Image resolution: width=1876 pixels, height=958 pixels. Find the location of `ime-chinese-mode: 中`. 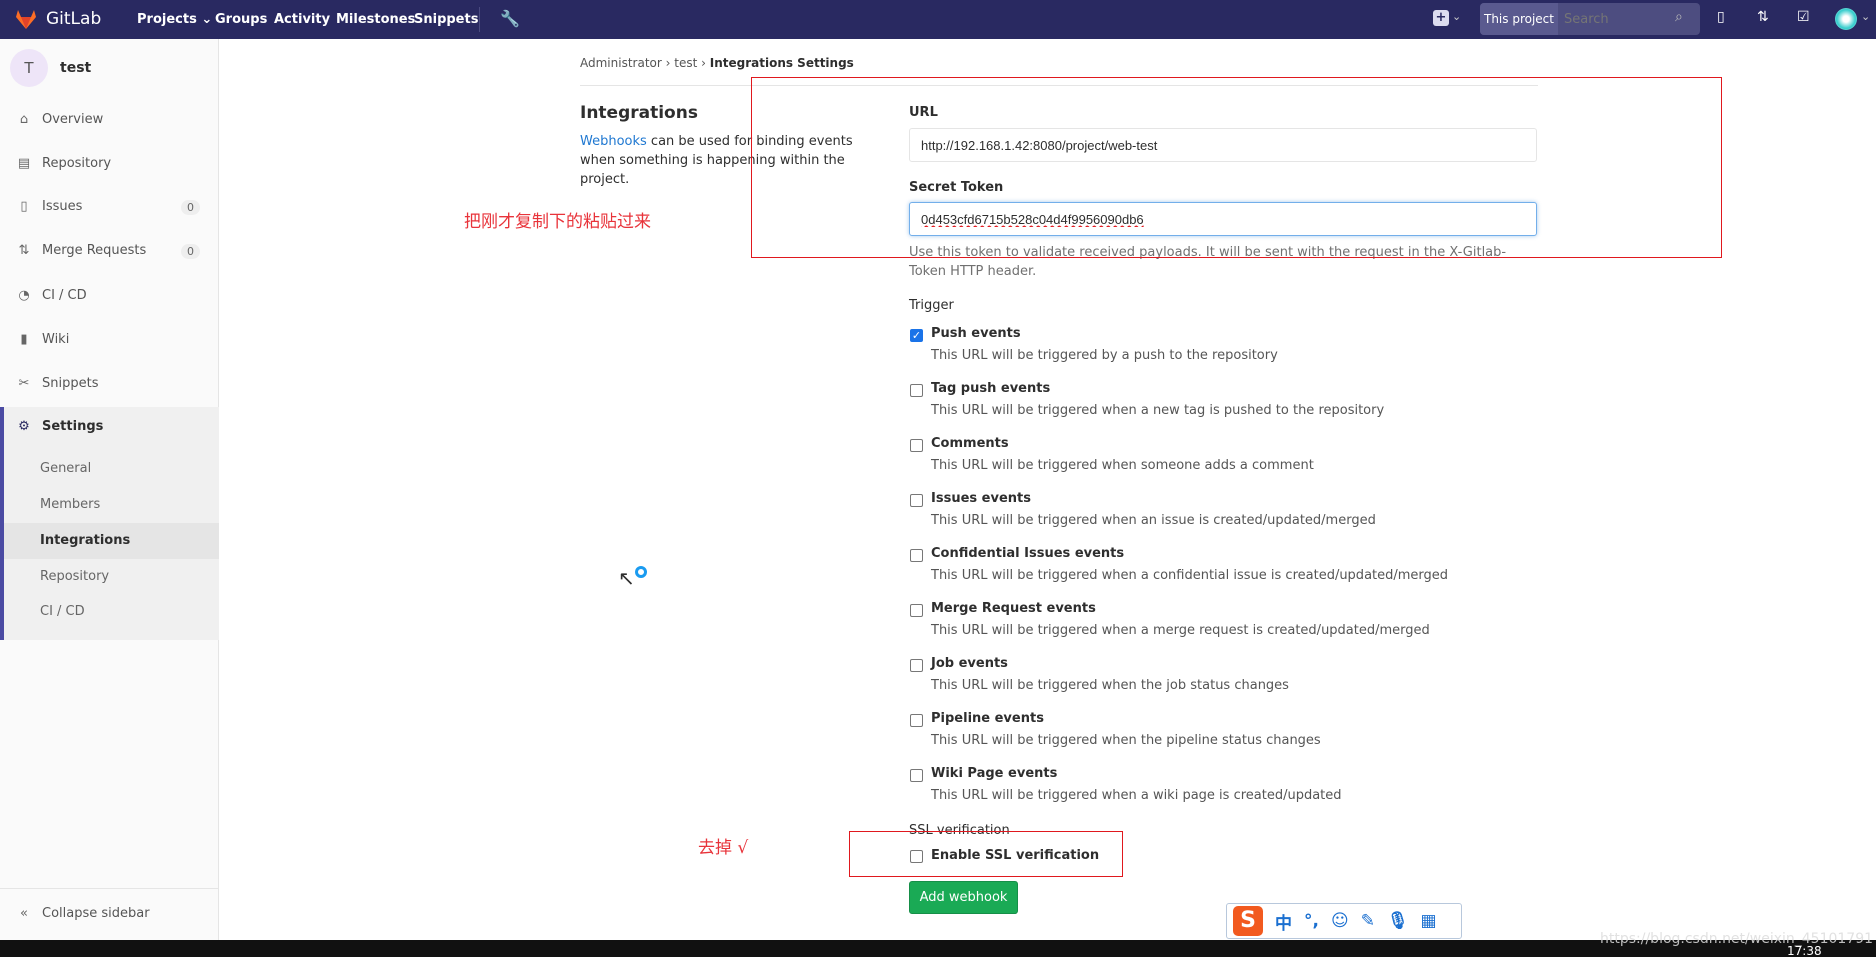

ime-chinese-mode: 中 is located at coordinates (1283, 921).